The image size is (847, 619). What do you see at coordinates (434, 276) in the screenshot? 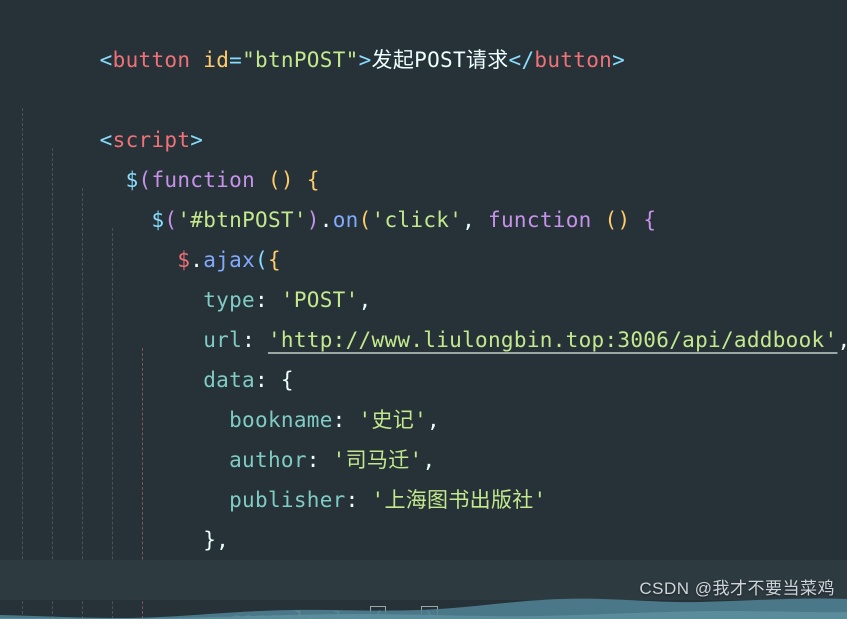
I see `code-line: type: 'POST',` at bounding box center [434, 276].